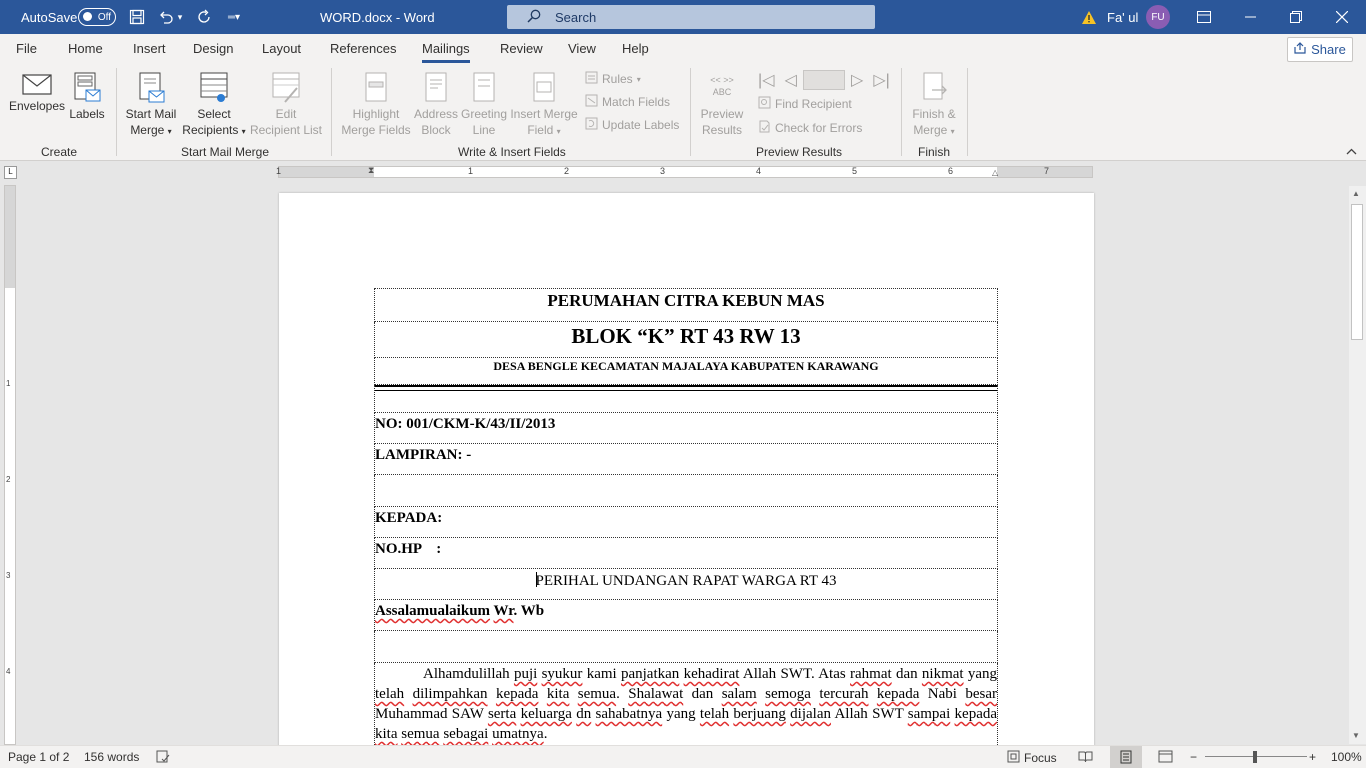 Image resolution: width=1366 pixels, height=768 pixels. Describe the element at coordinates (85, 48) in the screenshot. I see `tab-home: Home` at that location.